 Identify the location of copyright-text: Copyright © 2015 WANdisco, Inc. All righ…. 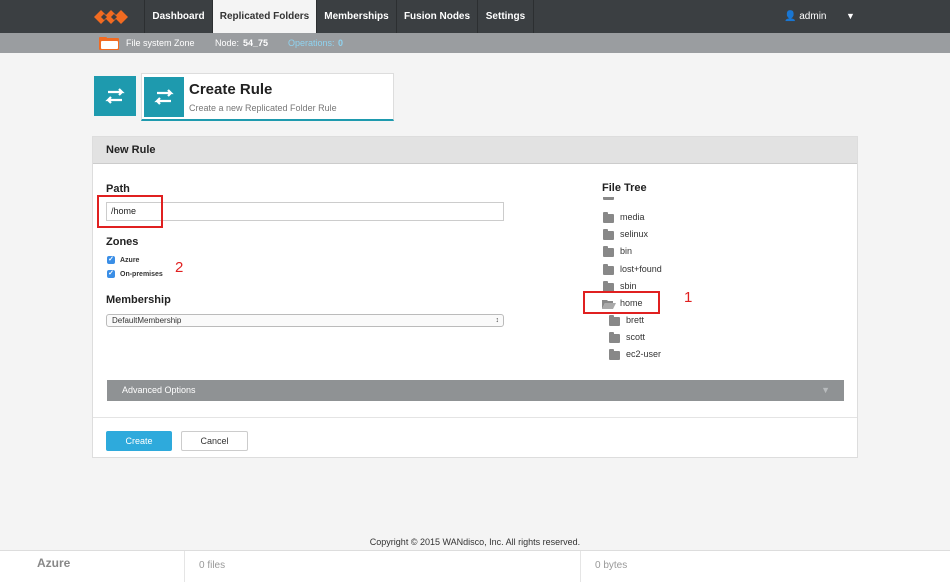
(475, 542).